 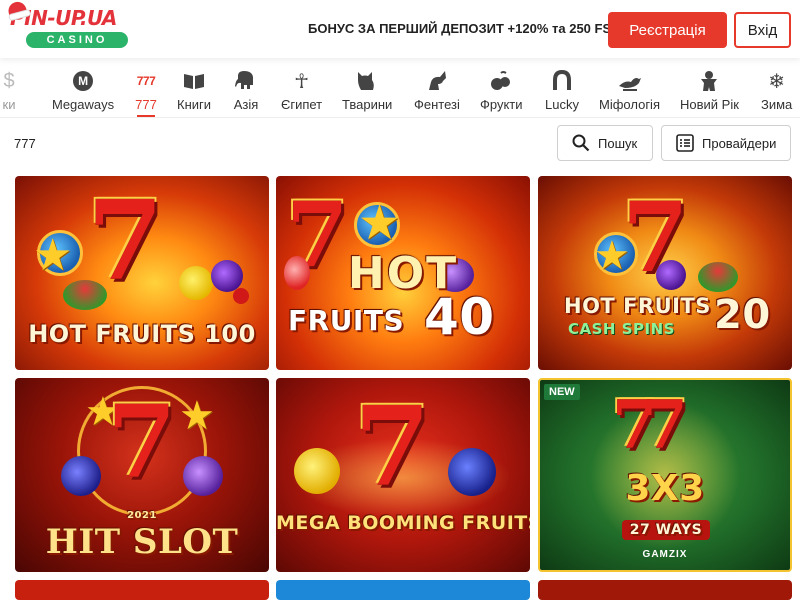 What do you see at coordinates (665, 488) in the screenshot?
I see `game-title: 3X3` at bounding box center [665, 488].